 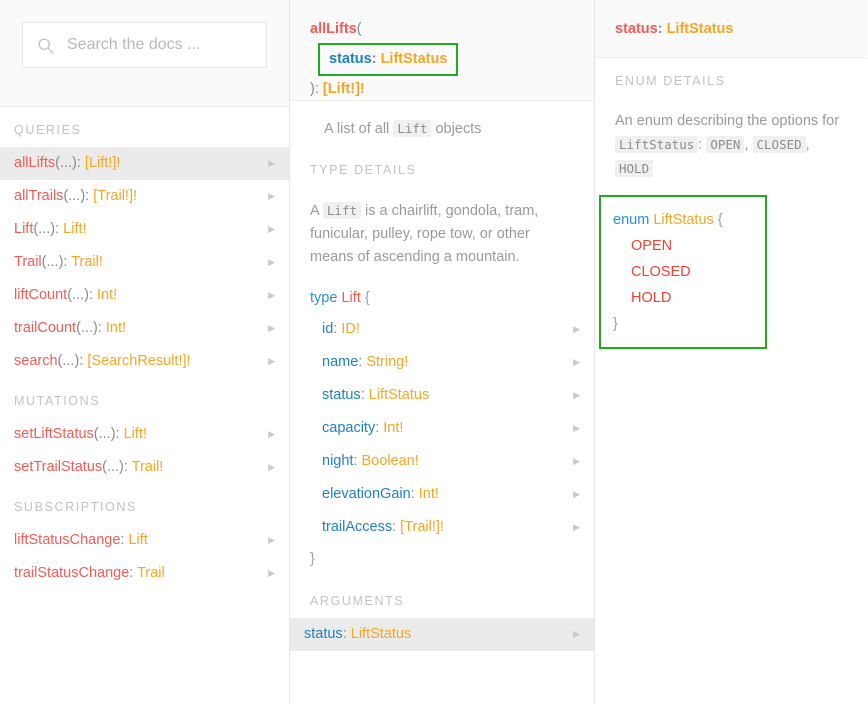 What do you see at coordinates (89, 573) in the screenshot?
I see `sidebar-item-label: trailStatusChange: Trail` at bounding box center [89, 573].